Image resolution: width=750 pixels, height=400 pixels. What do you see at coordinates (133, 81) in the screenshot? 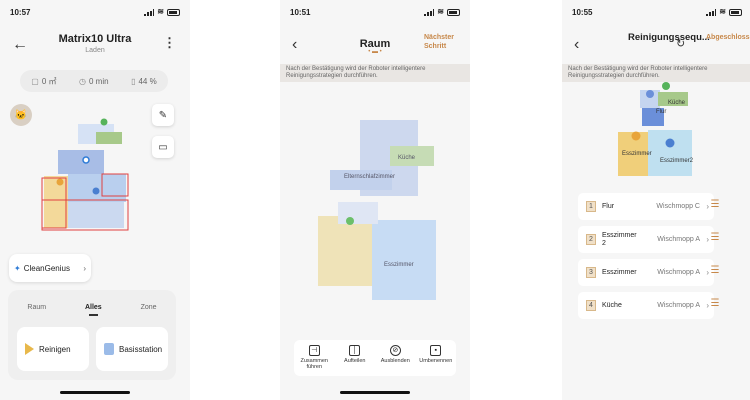
I see `battery-icon: ▯` at bounding box center [133, 81].